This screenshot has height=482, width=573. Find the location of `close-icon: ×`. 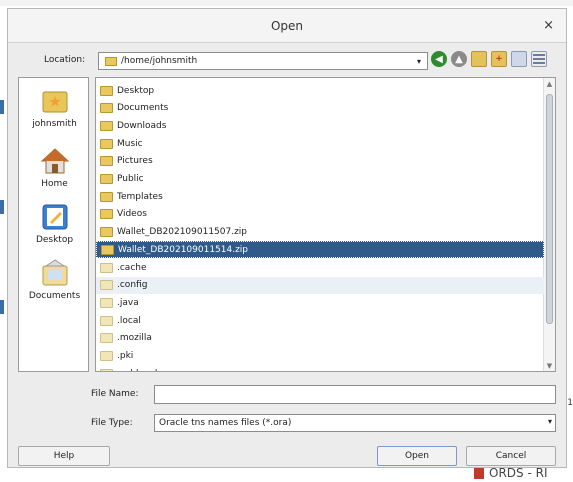

close-icon: × is located at coordinates (548, 25).